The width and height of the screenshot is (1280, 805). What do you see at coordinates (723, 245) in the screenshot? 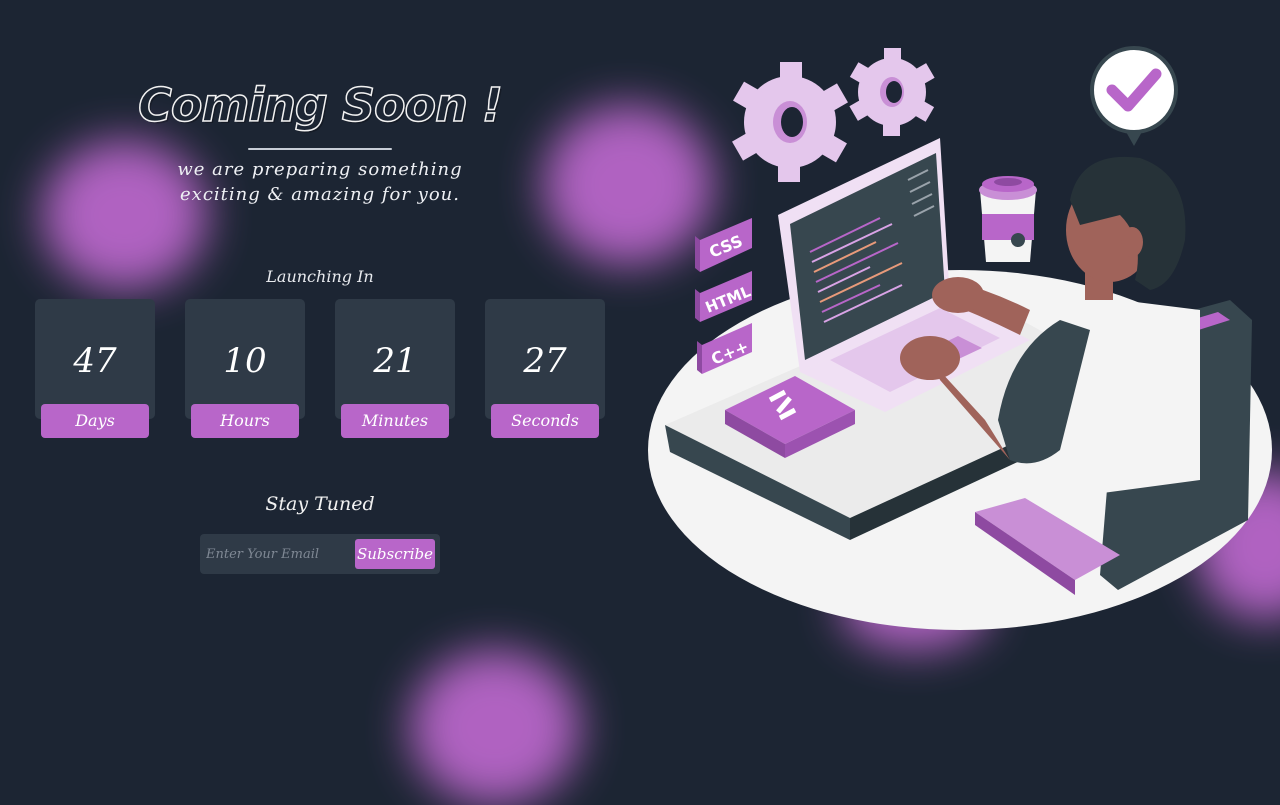
I see `css-badge: CSS` at bounding box center [723, 245].